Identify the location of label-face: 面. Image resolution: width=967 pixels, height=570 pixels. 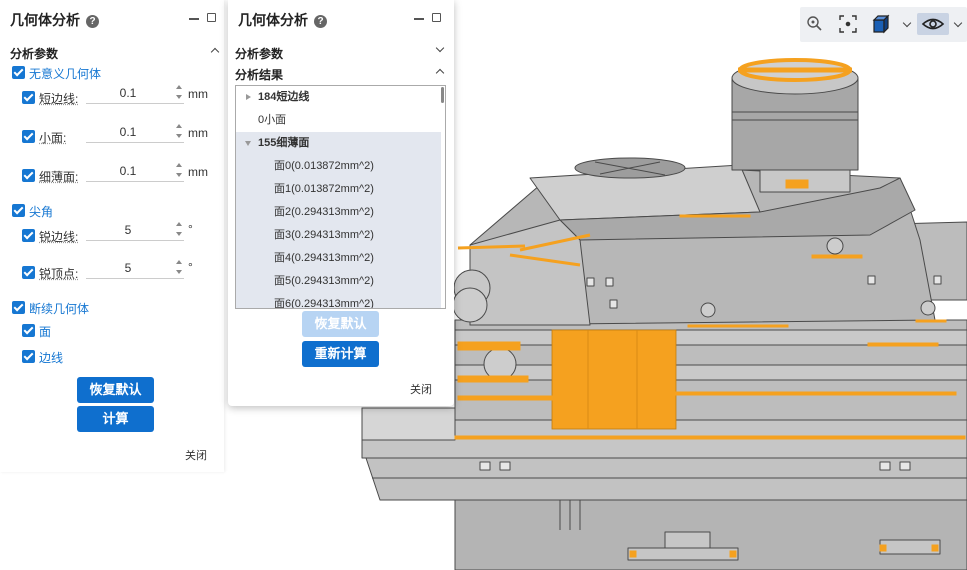
(45, 332).